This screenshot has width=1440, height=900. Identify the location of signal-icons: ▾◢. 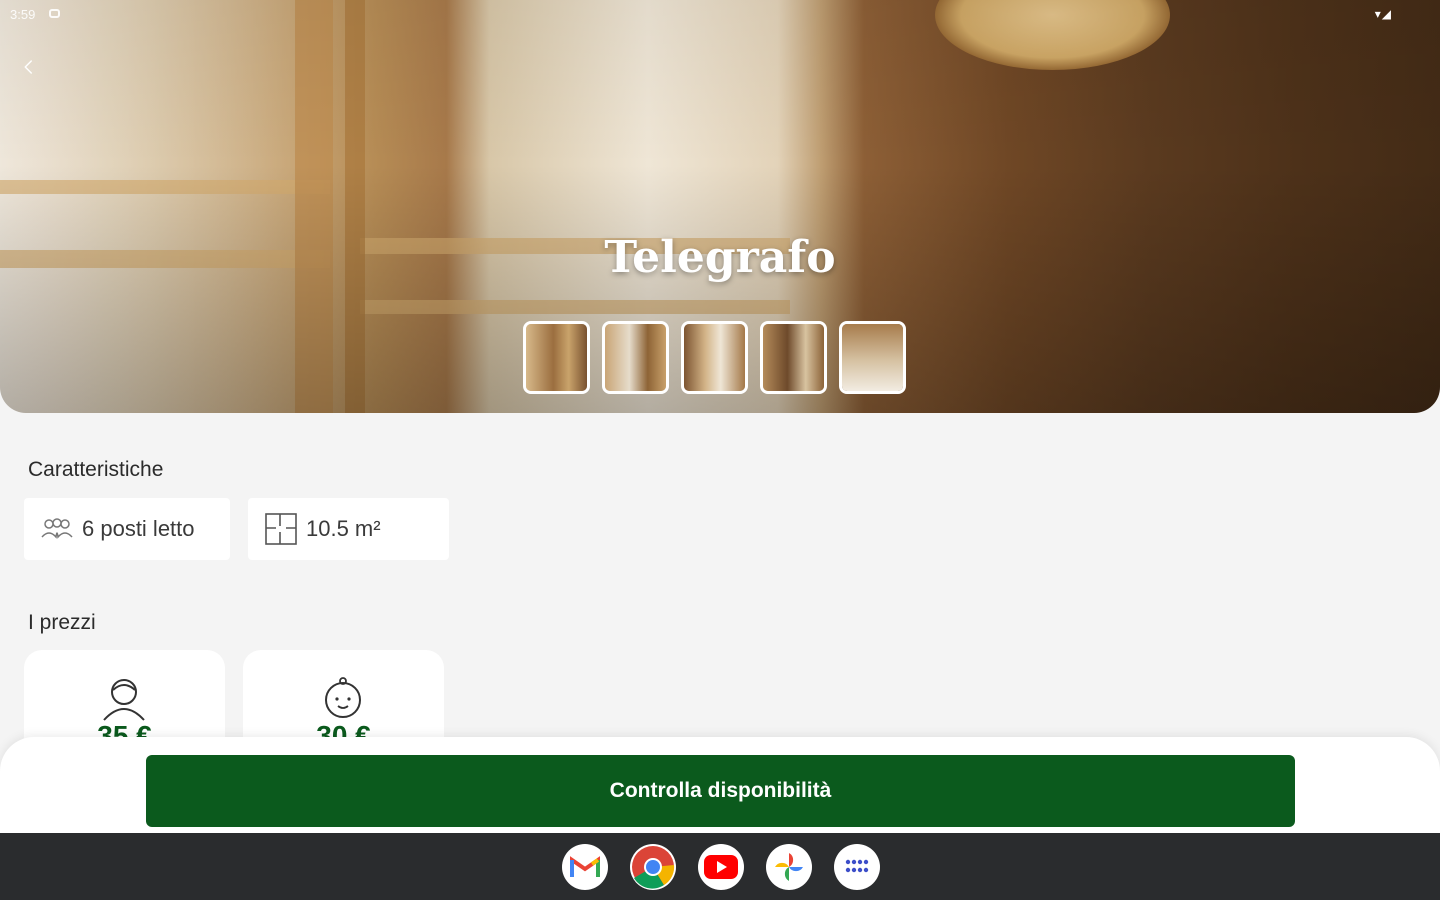
(1383, 14).